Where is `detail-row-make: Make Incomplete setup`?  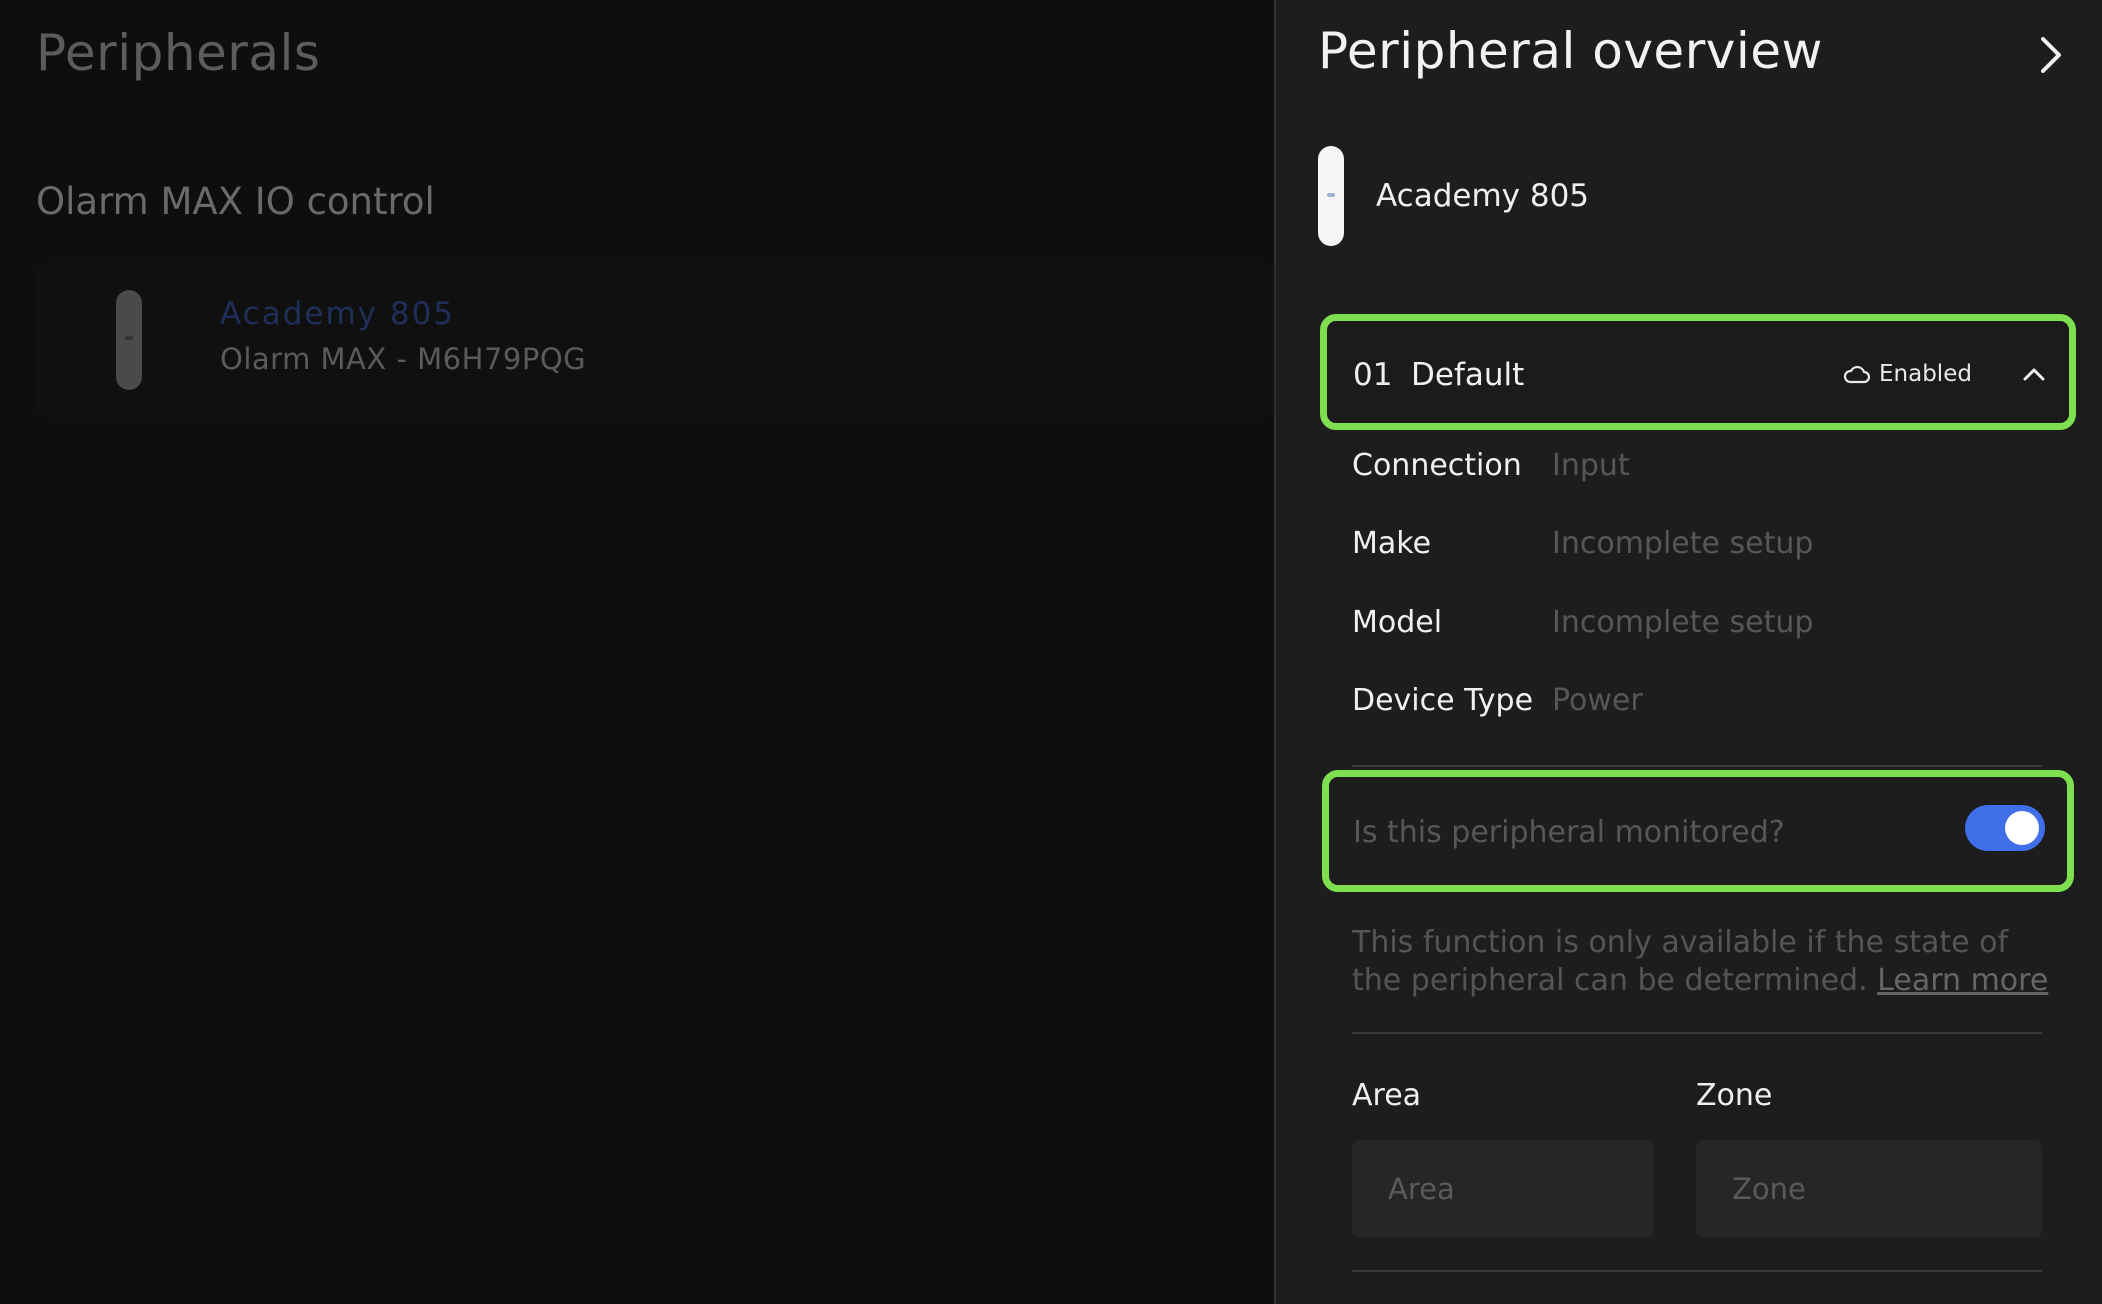 detail-row-make: Make Incomplete setup is located at coordinates (1582, 543).